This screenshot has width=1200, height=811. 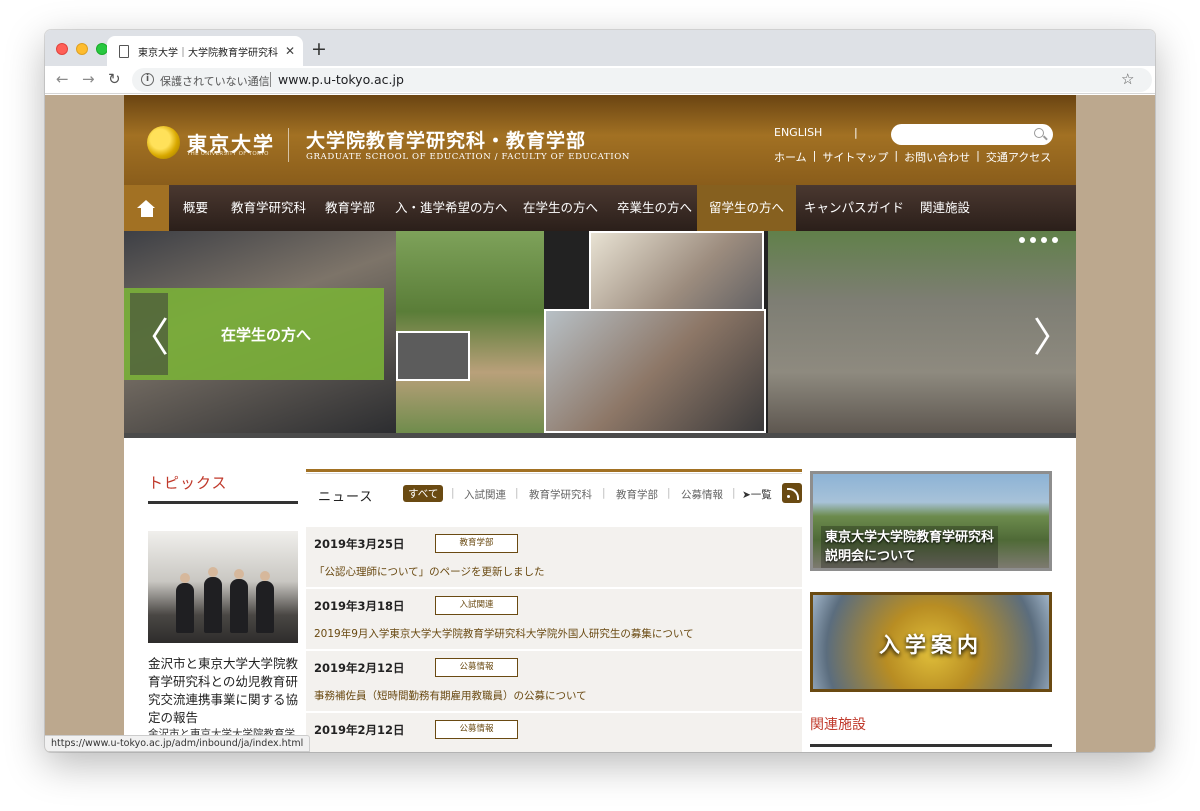 I want to click on news-heading: ニュース, so click(x=346, y=497).